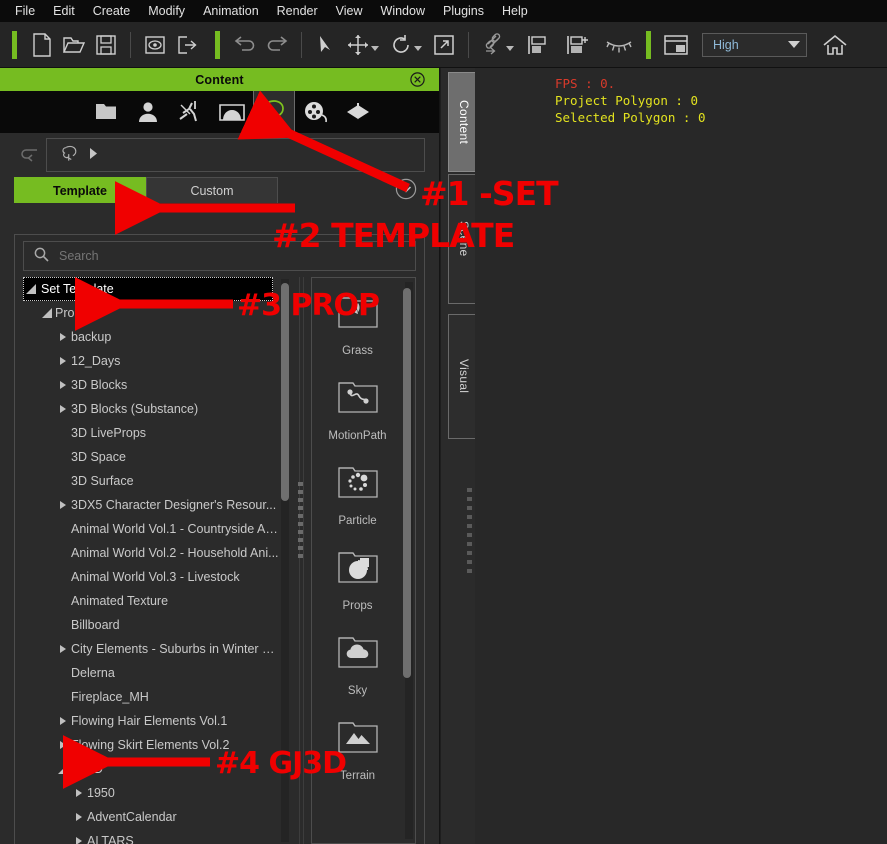 The image size is (887, 844). Describe the element at coordinates (155, 45) in the screenshot. I see `preview-icon` at that location.